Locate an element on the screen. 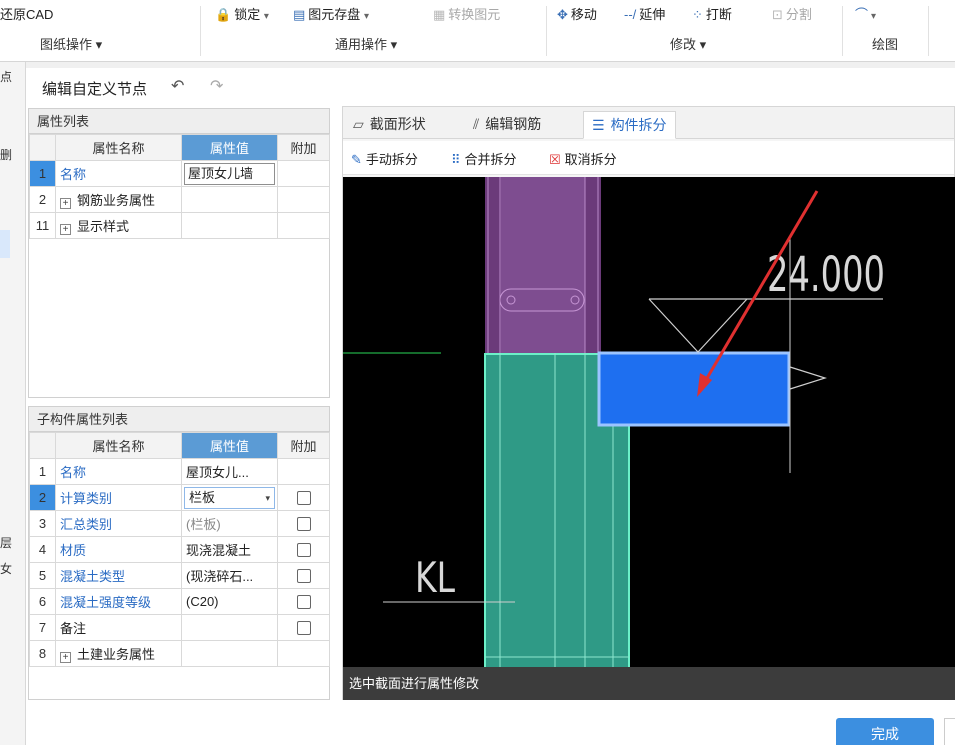 This screenshot has width=955, height=745. redo-icon: ↷ is located at coordinates (216, 86).